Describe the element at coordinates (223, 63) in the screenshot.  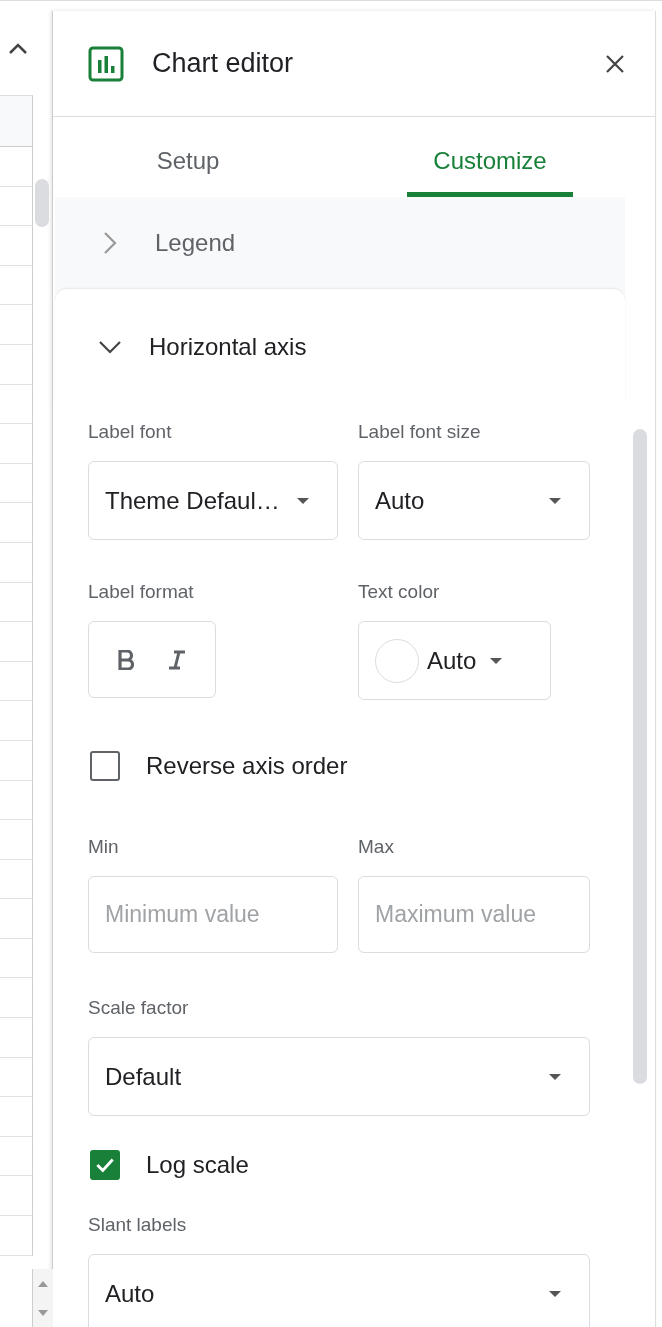
I see `panel-title: Chart editor` at that location.